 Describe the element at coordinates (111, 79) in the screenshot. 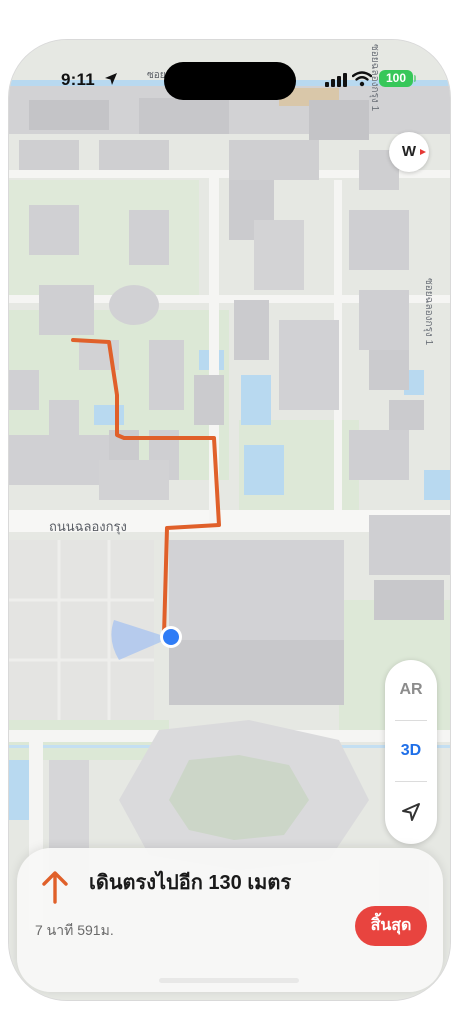

I see `location-services-icon` at that location.